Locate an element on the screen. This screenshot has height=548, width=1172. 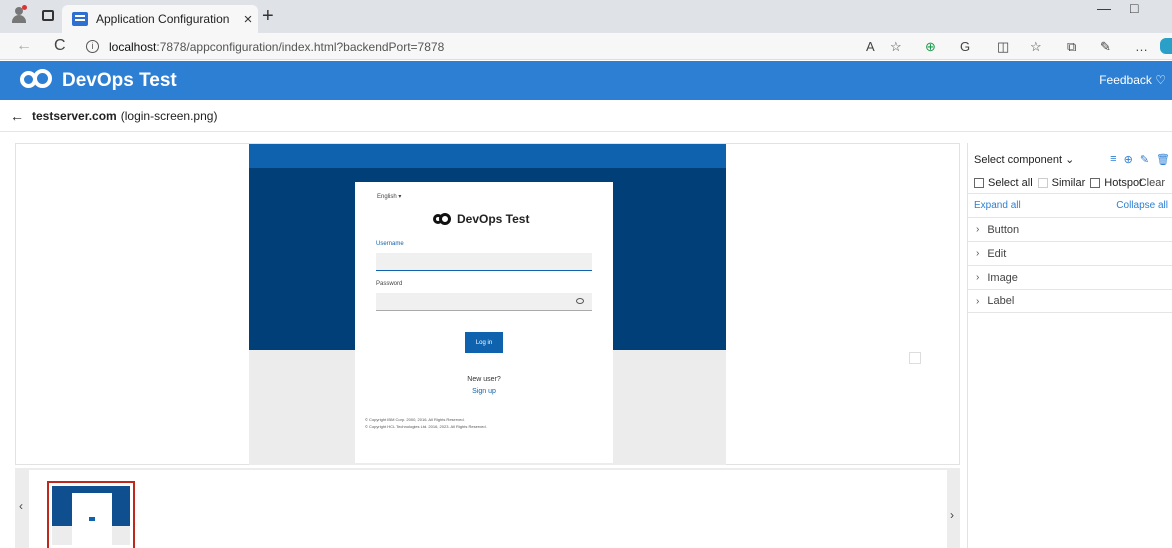
expand-collapse-row: Expand all Collapse all is located at coordinates (1071, 205).